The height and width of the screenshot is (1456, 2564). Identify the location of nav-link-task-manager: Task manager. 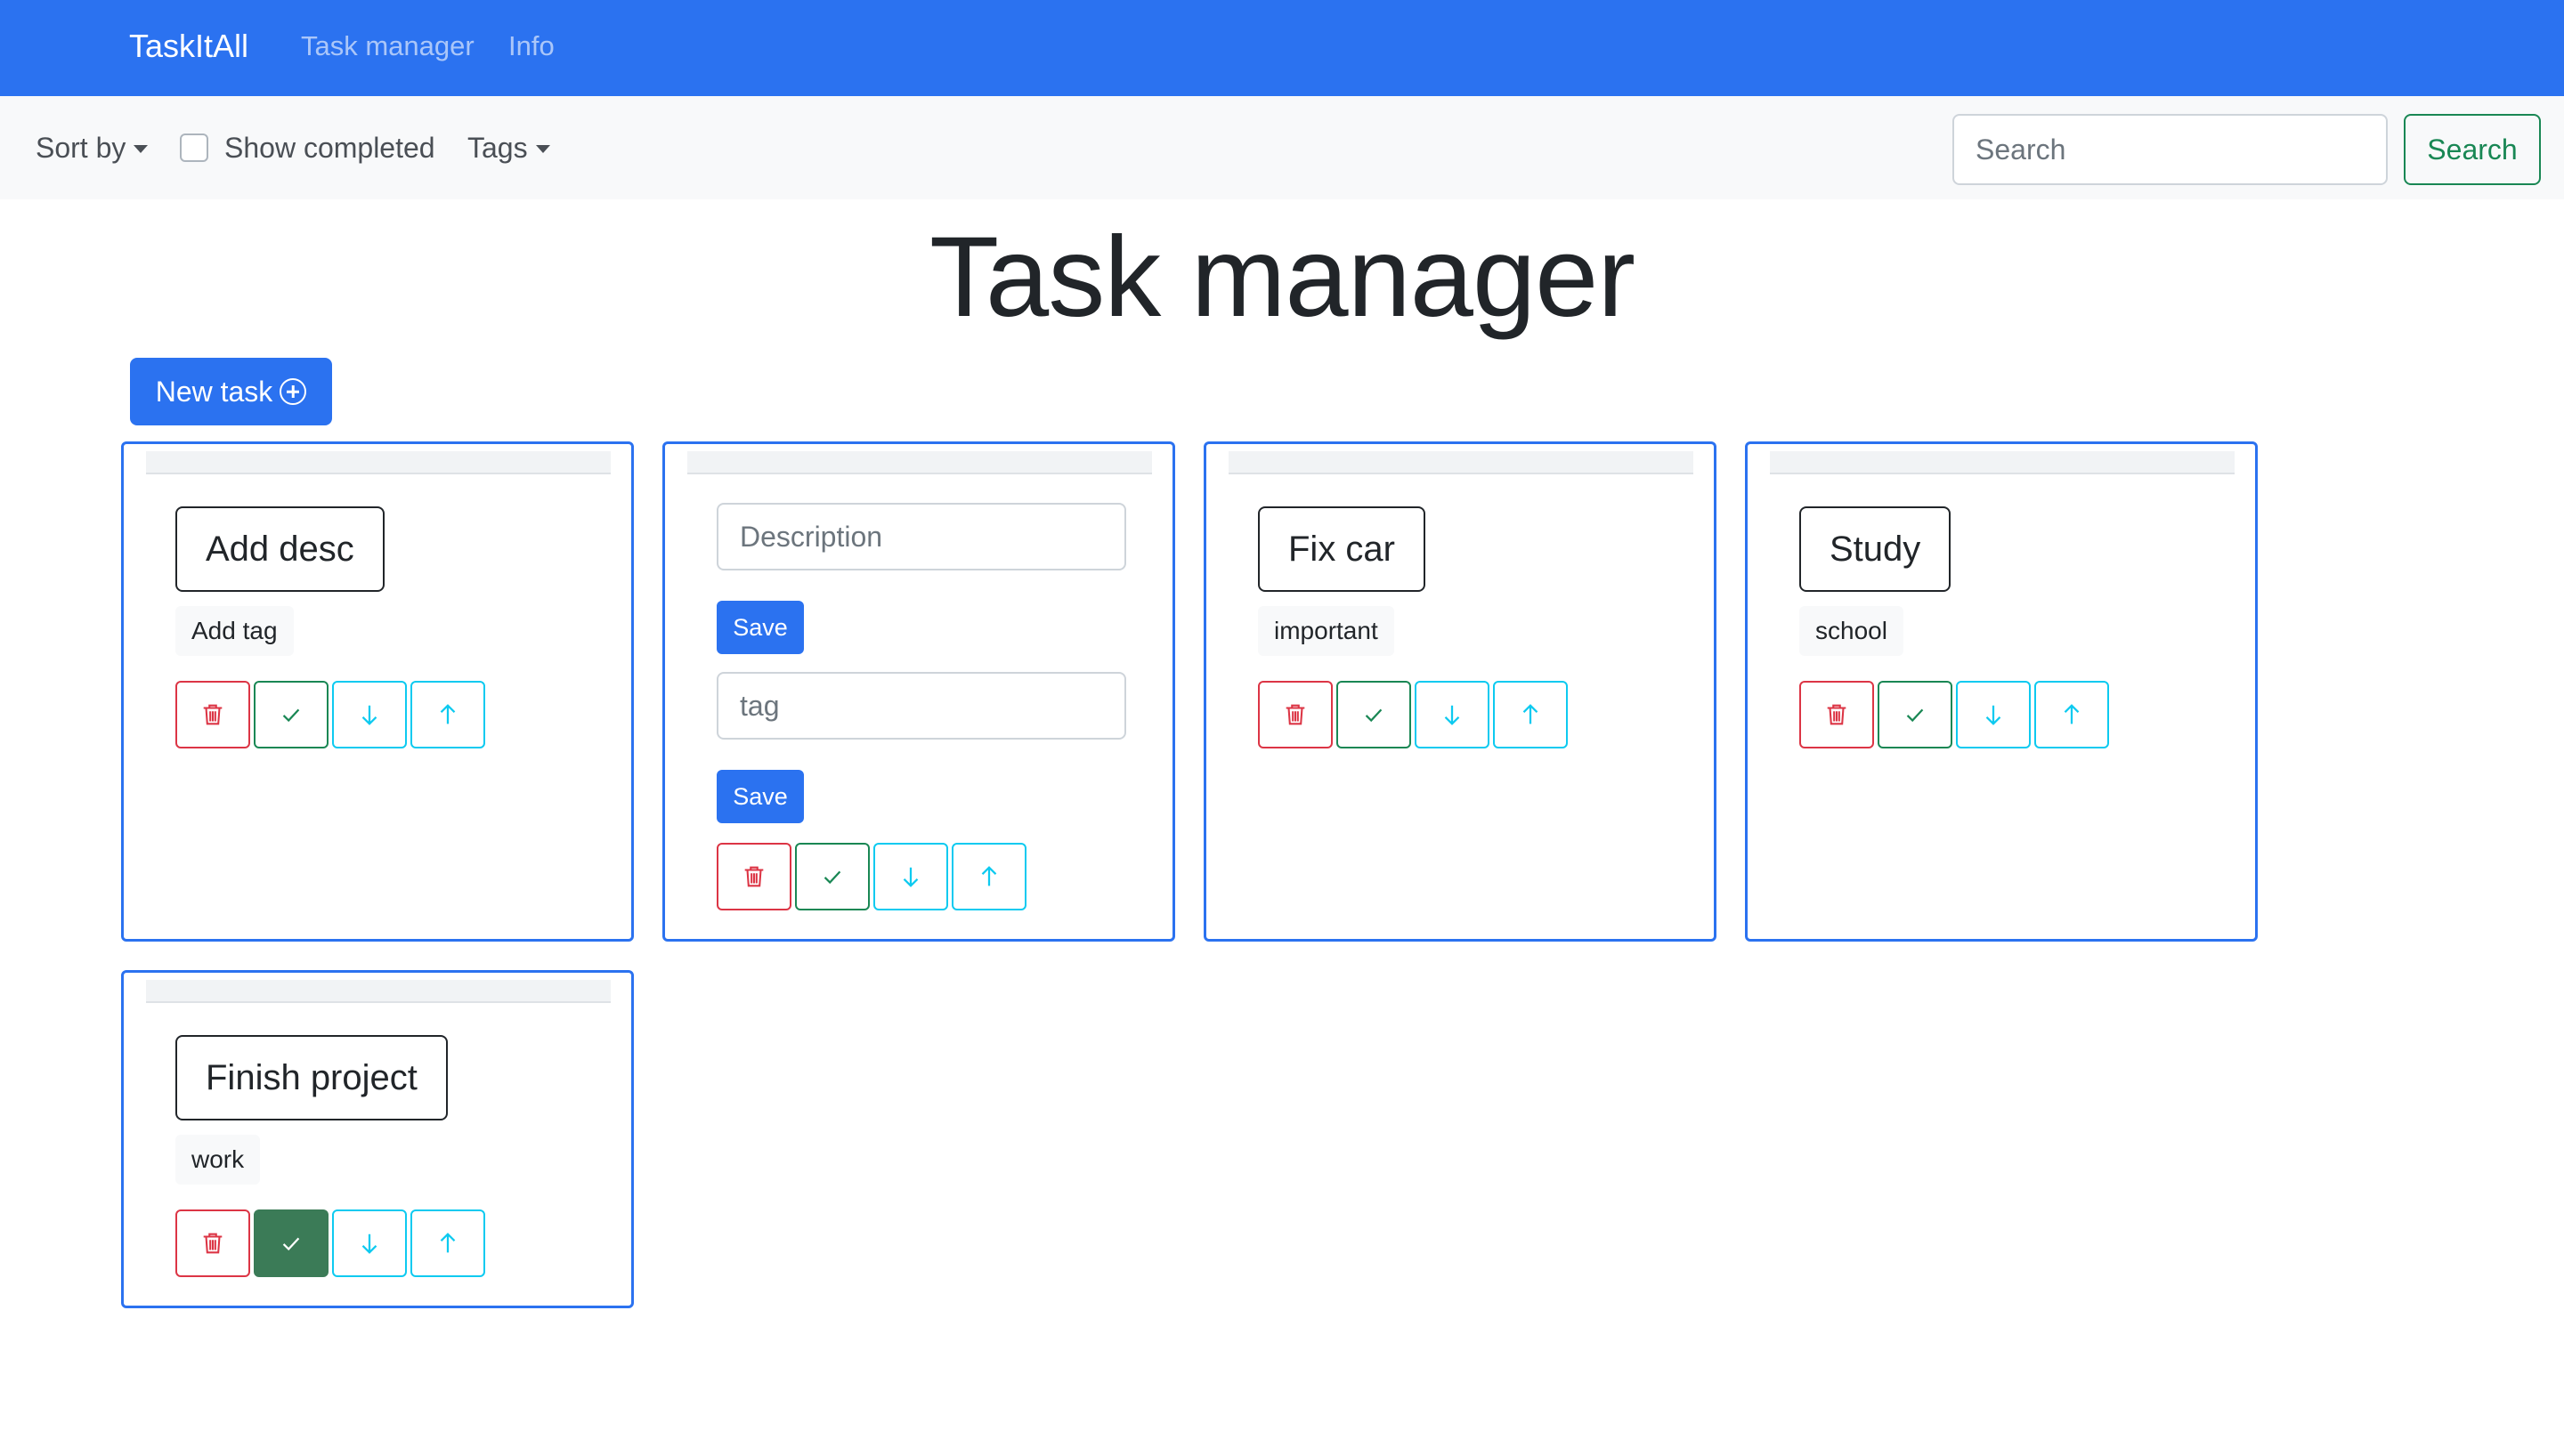
(388, 46).